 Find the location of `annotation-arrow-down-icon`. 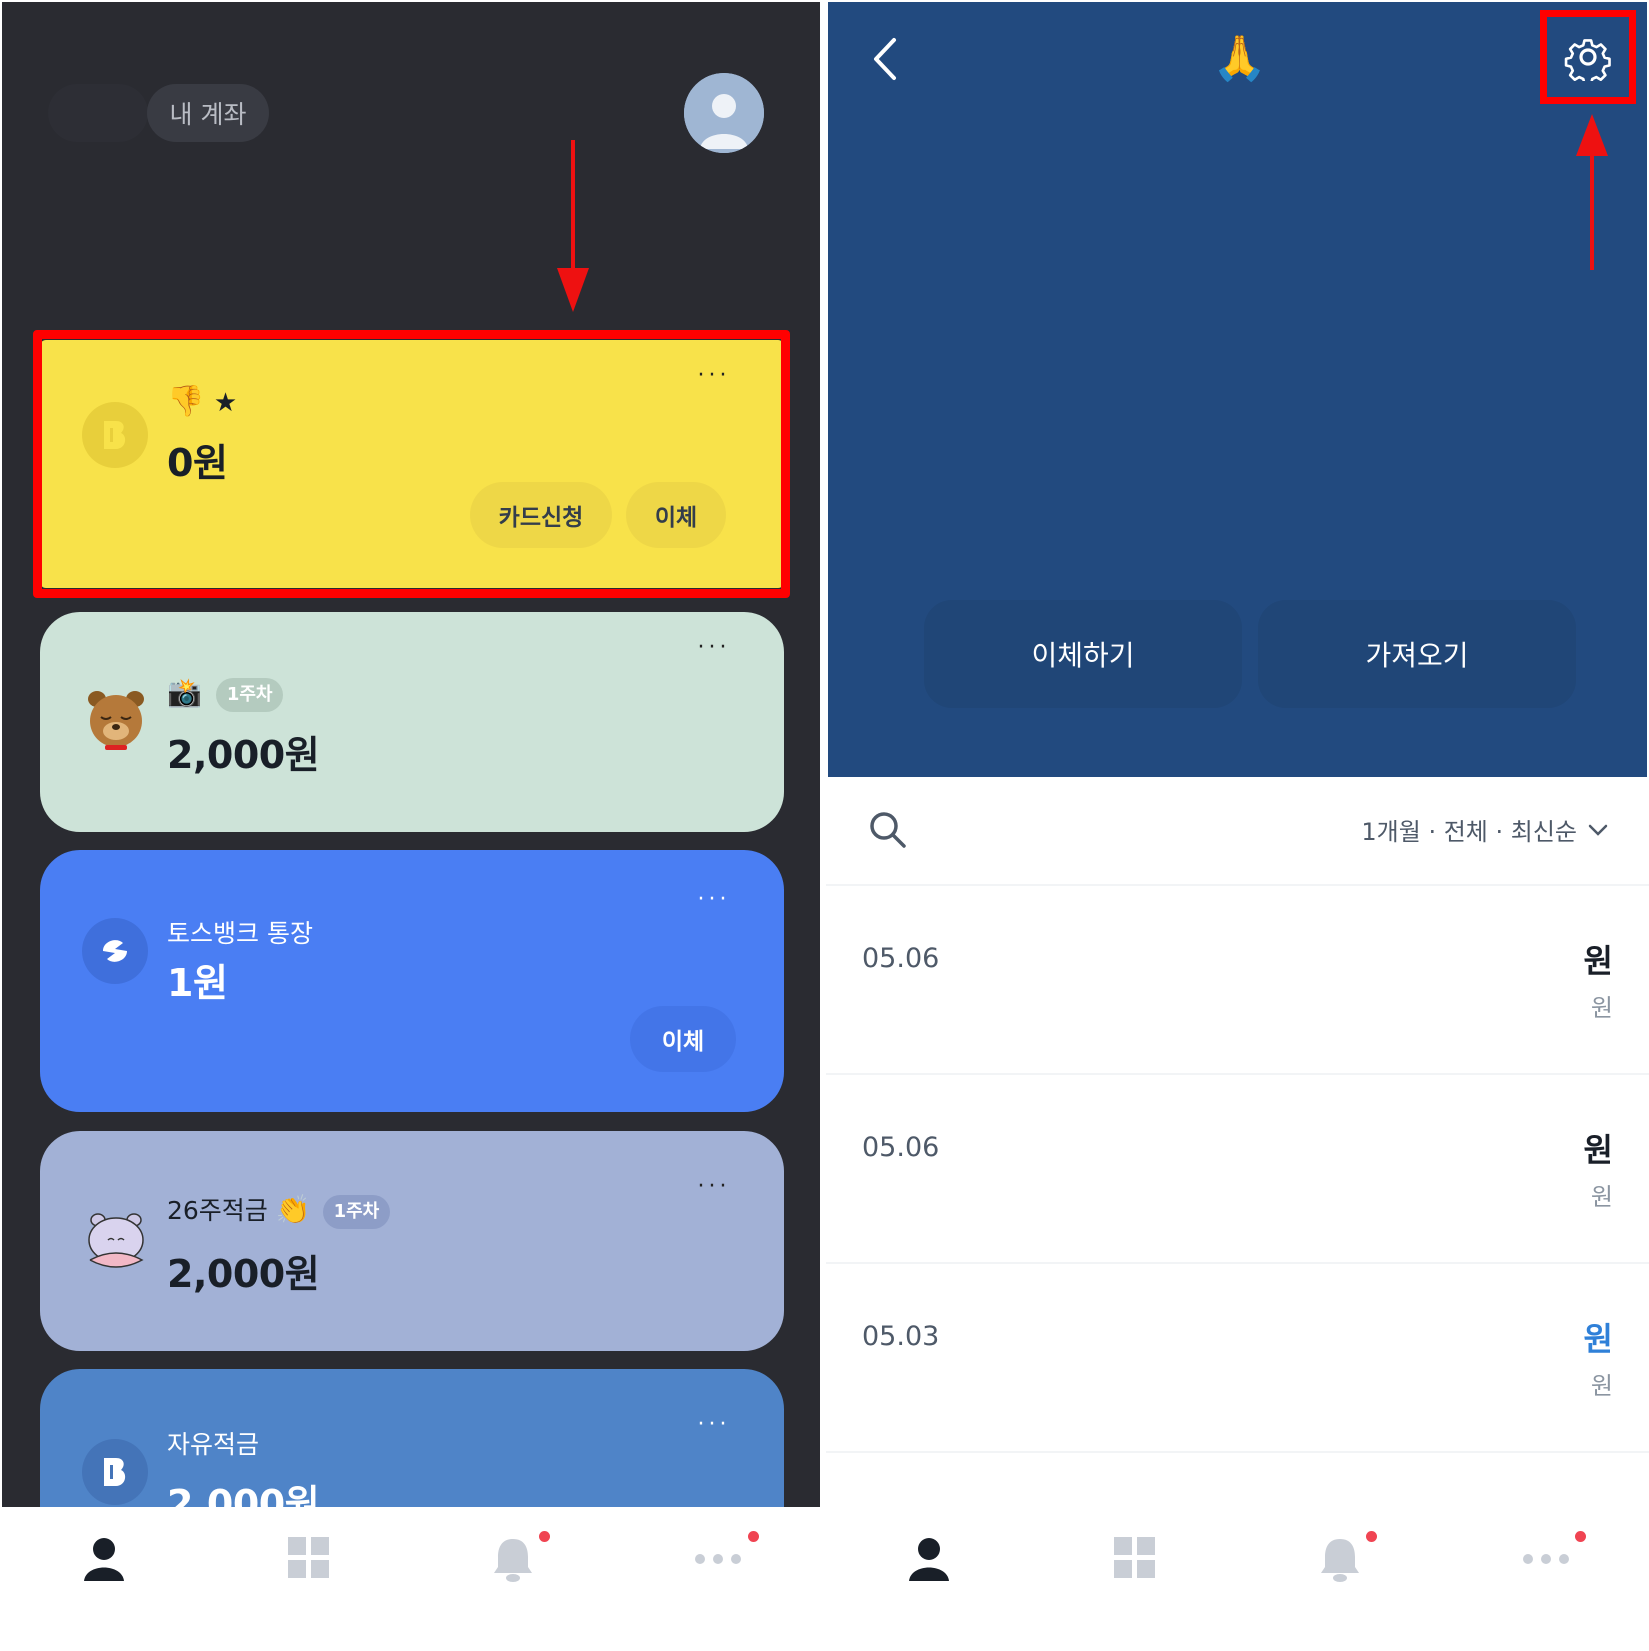

annotation-arrow-down-icon is located at coordinates (573, 226).